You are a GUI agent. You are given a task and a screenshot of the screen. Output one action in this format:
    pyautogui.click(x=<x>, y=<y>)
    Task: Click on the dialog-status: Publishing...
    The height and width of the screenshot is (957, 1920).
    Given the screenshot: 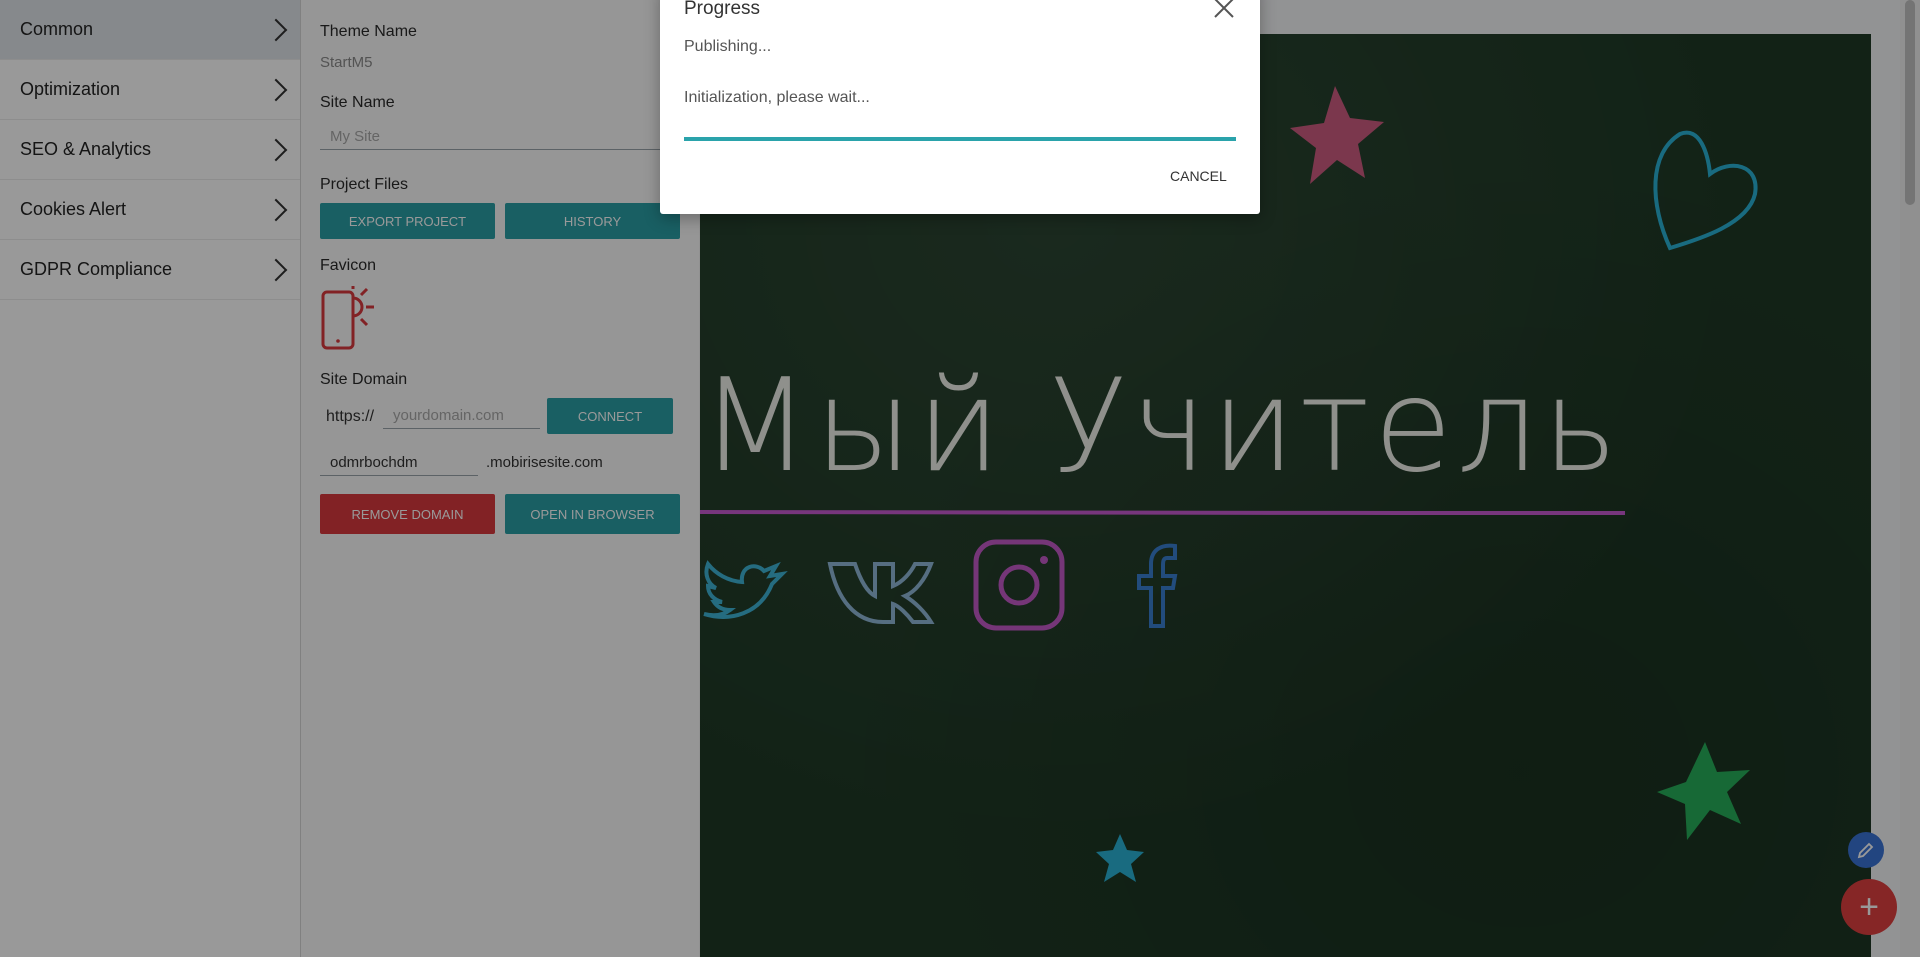 What is the action you would take?
    pyautogui.click(x=728, y=46)
    